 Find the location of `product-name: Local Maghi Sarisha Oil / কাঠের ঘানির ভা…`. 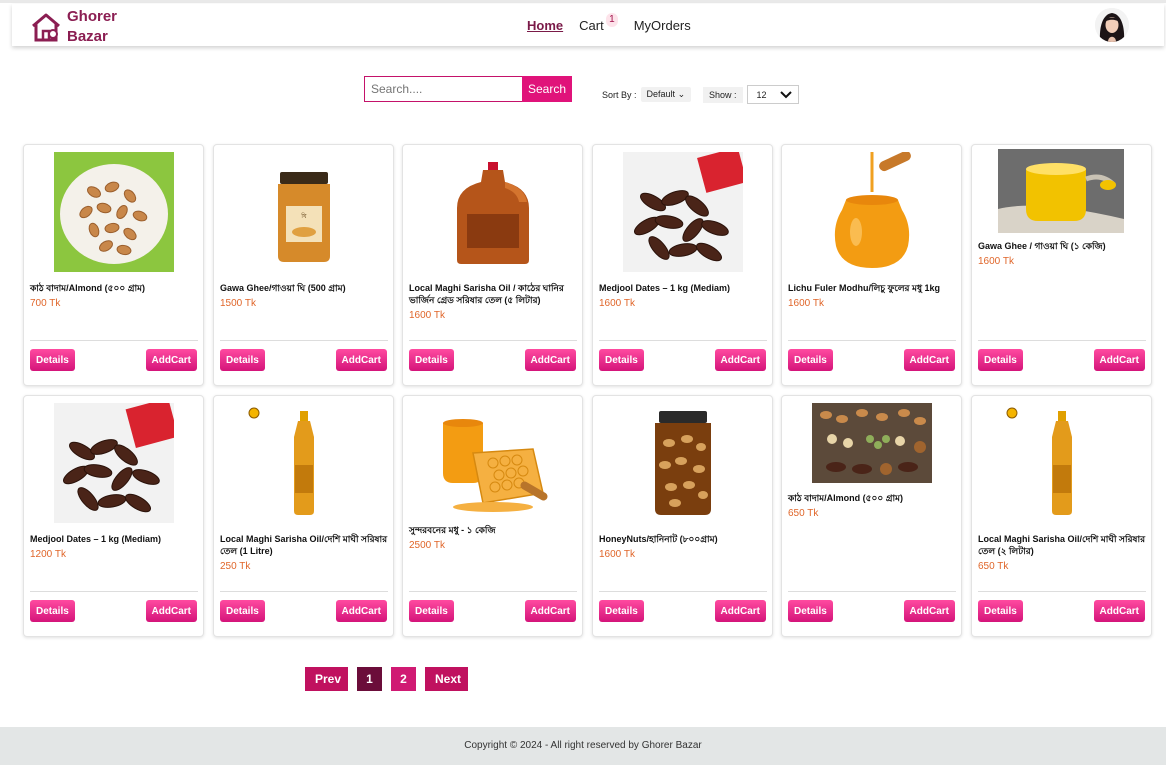

product-name: Local Maghi Sarisha Oil / কাঠের ঘানির ভা… is located at coordinates (493, 302).